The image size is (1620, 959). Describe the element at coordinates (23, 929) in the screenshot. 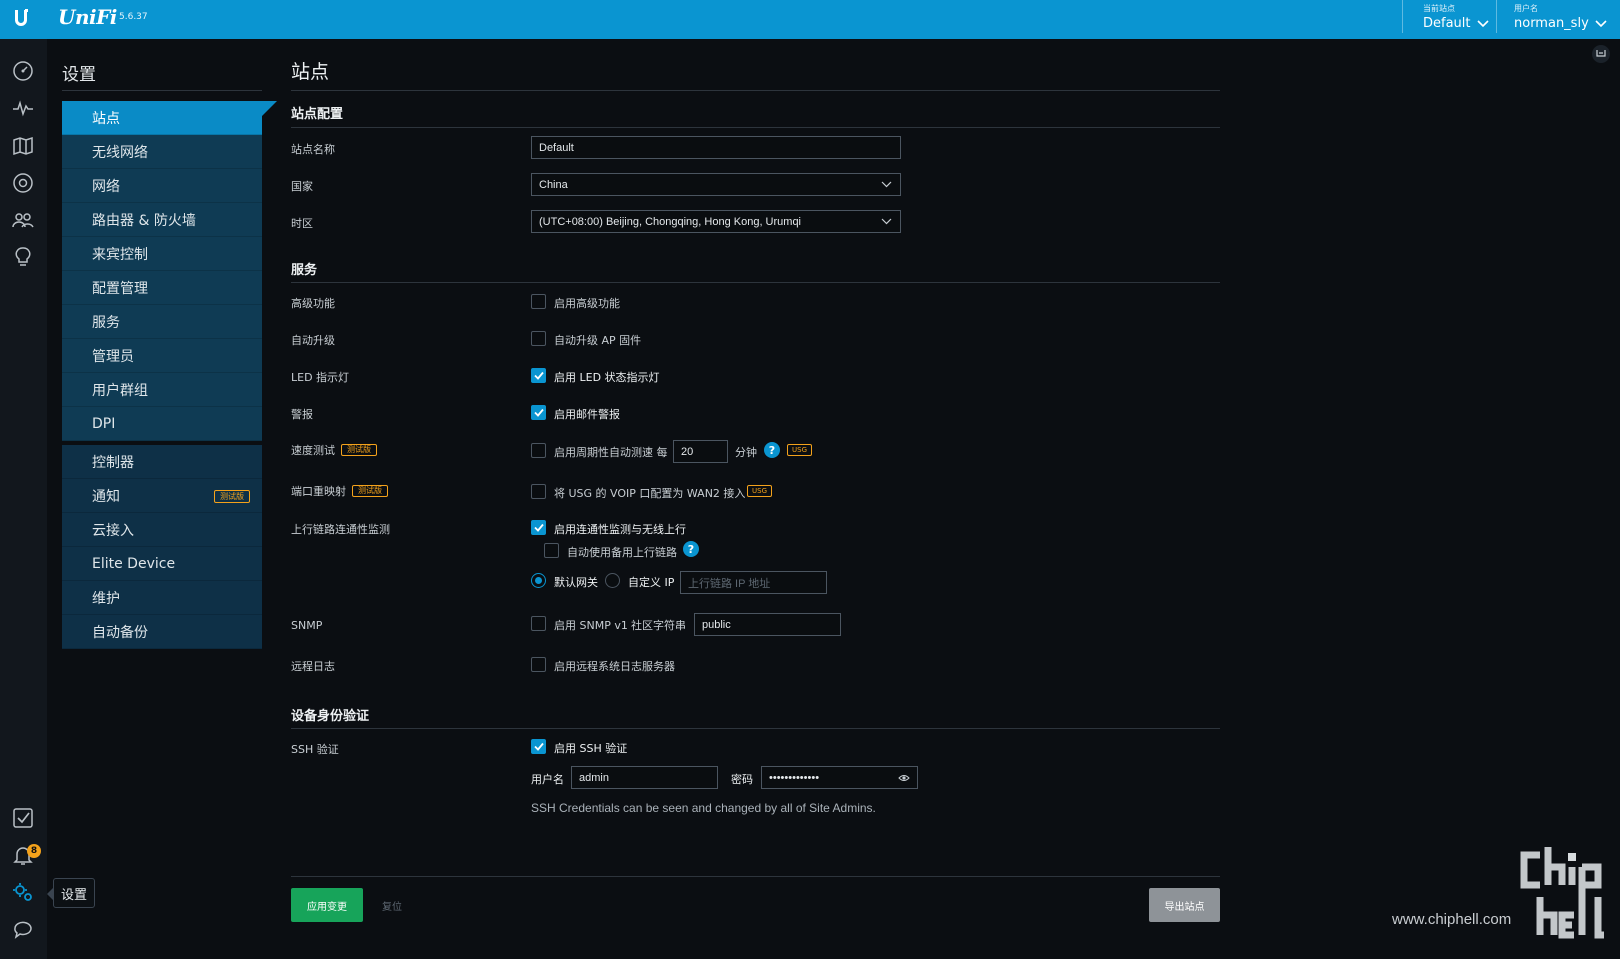

I see `chat-icon` at that location.